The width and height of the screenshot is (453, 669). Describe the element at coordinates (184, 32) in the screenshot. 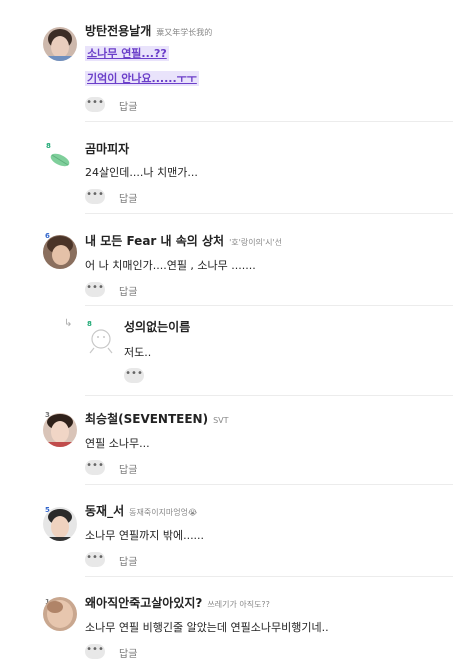

I see `user-tag: 粟又年学长我的` at that location.